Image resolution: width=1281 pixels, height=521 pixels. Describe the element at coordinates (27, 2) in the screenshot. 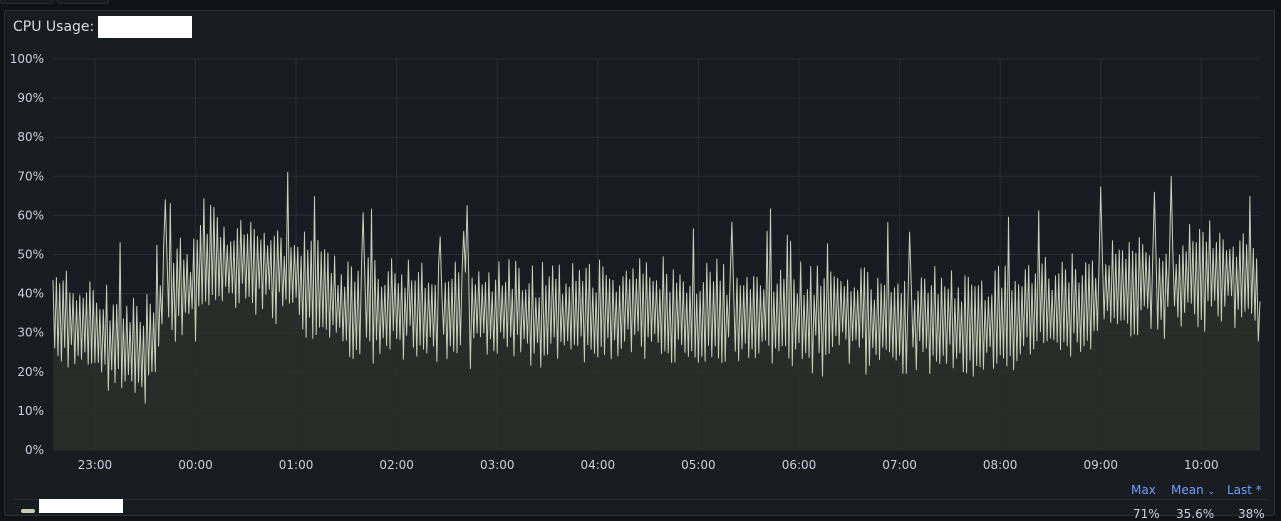

I see `tab-stub-left` at that location.